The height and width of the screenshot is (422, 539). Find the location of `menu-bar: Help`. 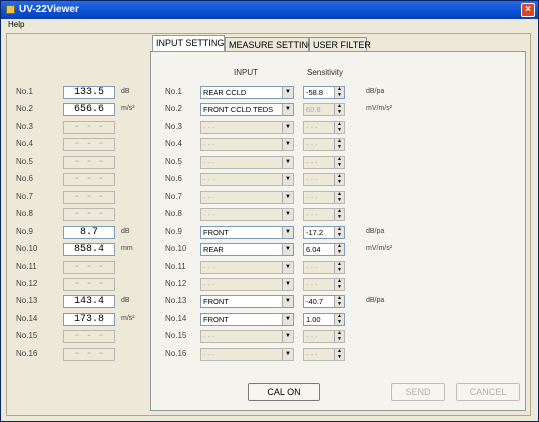

menu-bar: Help is located at coordinates (269, 25).